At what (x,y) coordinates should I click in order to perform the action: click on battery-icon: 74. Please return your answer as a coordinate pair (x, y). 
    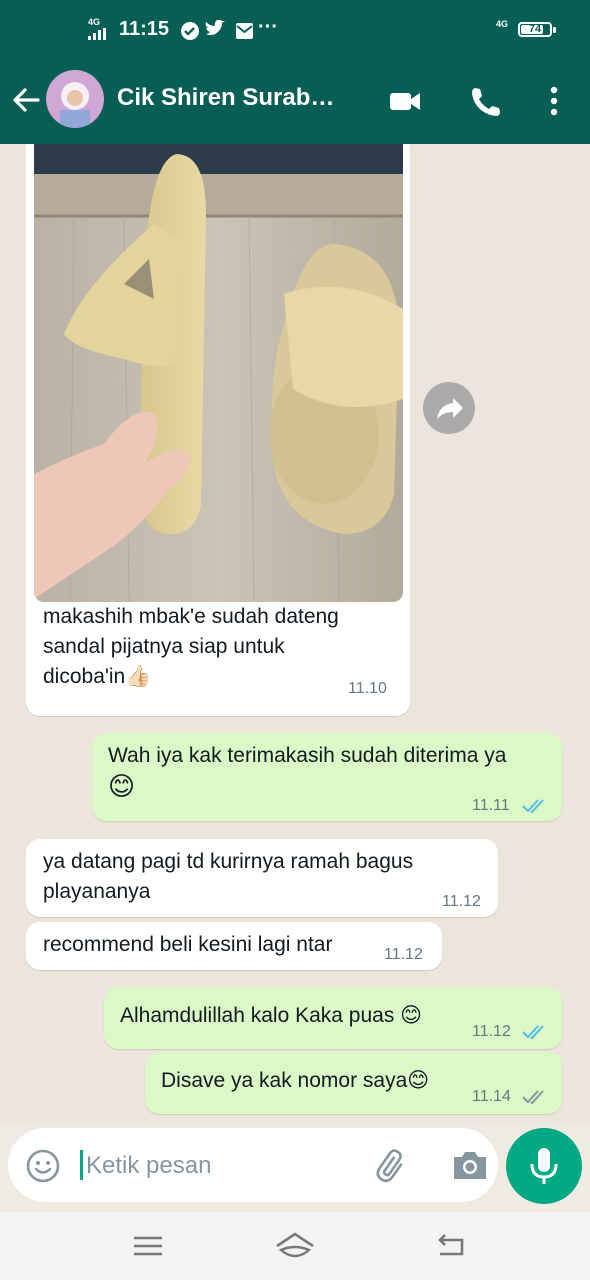
    Looking at the image, I should click on (537, 29).